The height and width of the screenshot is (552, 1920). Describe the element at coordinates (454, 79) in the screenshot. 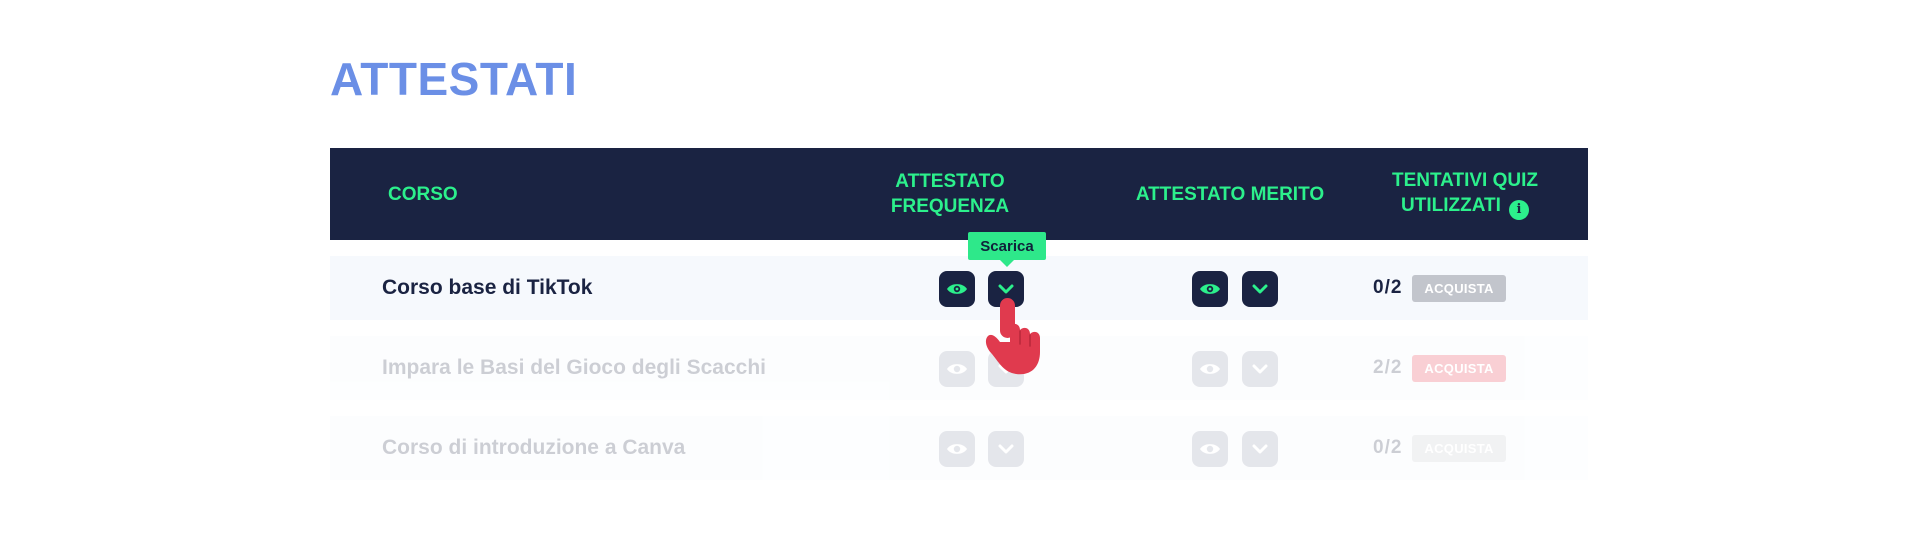

I see `page-title: ATTESTATI` at that location.